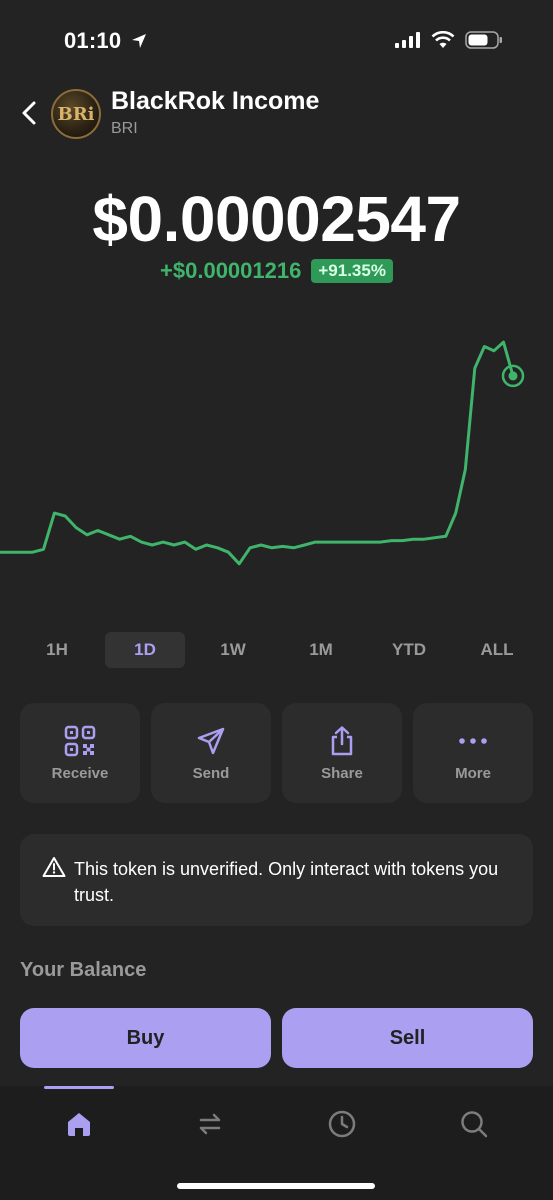 This screenshot has width=553, height=1200. I want to click on time-range-selector: 1H 1D 1W 1M YTD ALL, so click(277, 650).